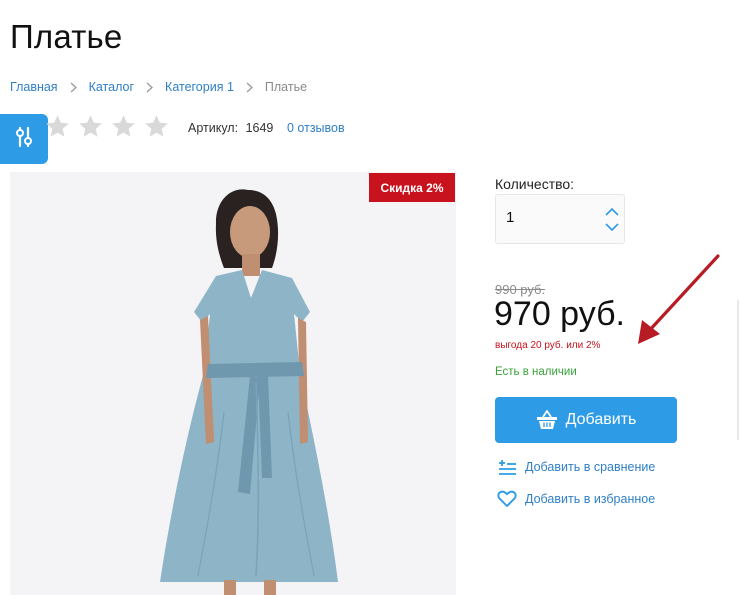 The width and height of the screenshot is (740, 595). Describe the element at coordinates (213, 128) in the screenshot. I see `sku-label: Артикул:` at that location.